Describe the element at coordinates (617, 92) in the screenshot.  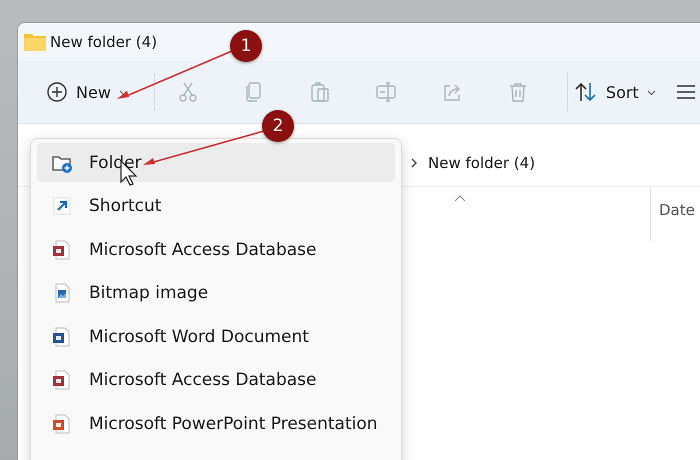
I see `sort-button: Sort` at that location.